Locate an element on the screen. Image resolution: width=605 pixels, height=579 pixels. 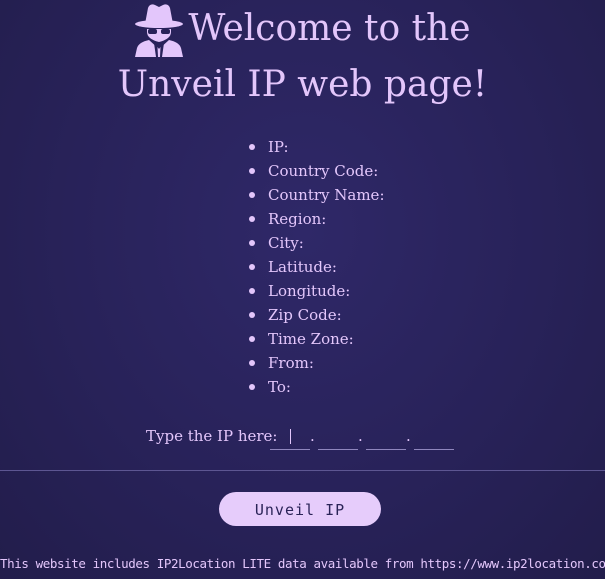
ip-octet-4-input is located at coordinates (434, 437).